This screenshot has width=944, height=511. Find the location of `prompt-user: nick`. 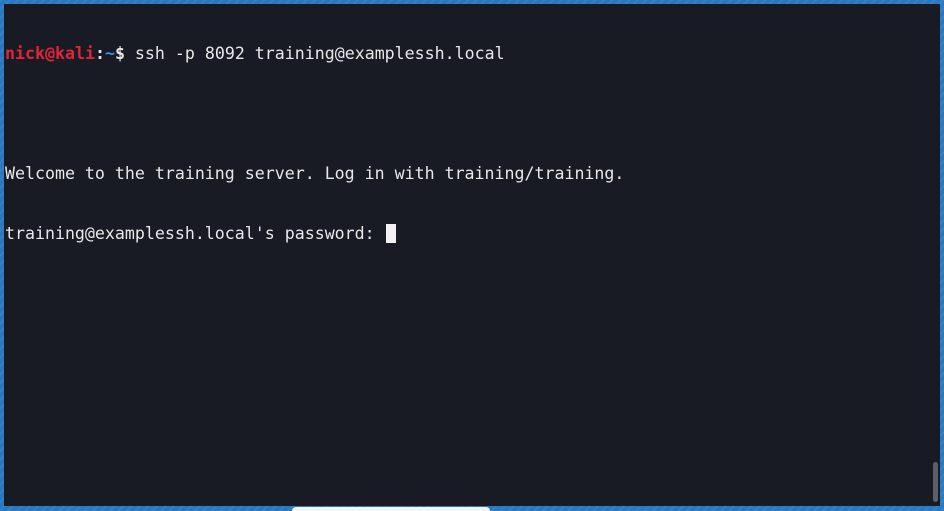

prompt-user: nick is located at coordinates (25, 53).